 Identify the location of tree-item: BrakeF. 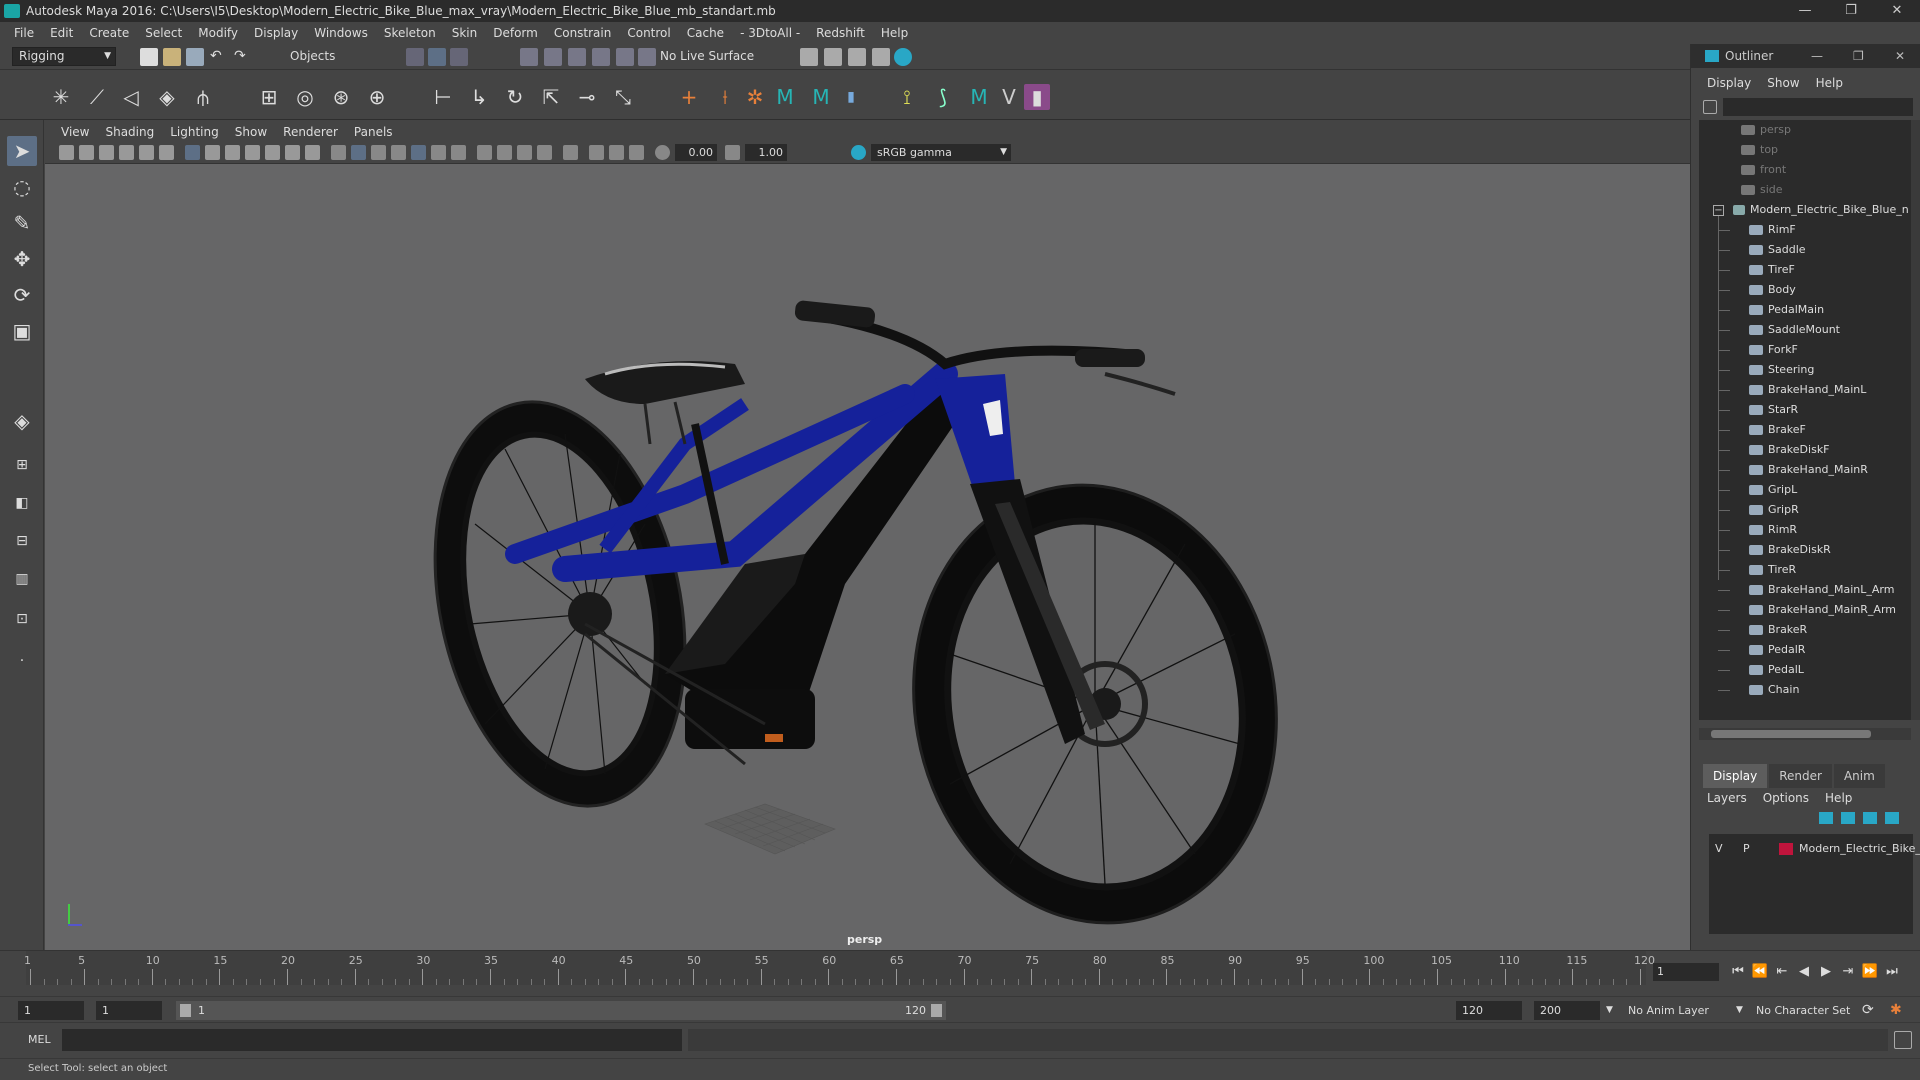
(1777, 430).